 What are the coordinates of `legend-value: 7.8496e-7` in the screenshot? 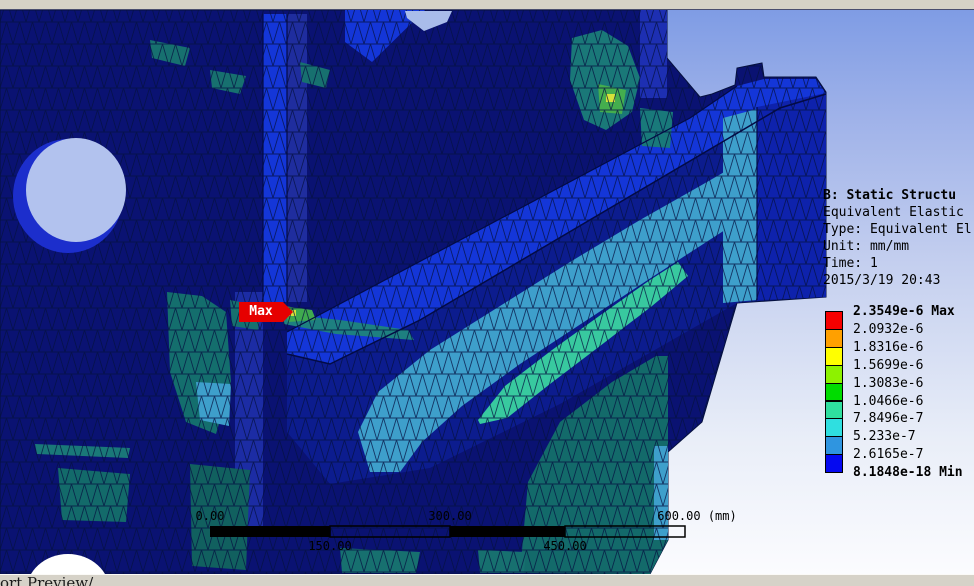 It's located at (888, 419).